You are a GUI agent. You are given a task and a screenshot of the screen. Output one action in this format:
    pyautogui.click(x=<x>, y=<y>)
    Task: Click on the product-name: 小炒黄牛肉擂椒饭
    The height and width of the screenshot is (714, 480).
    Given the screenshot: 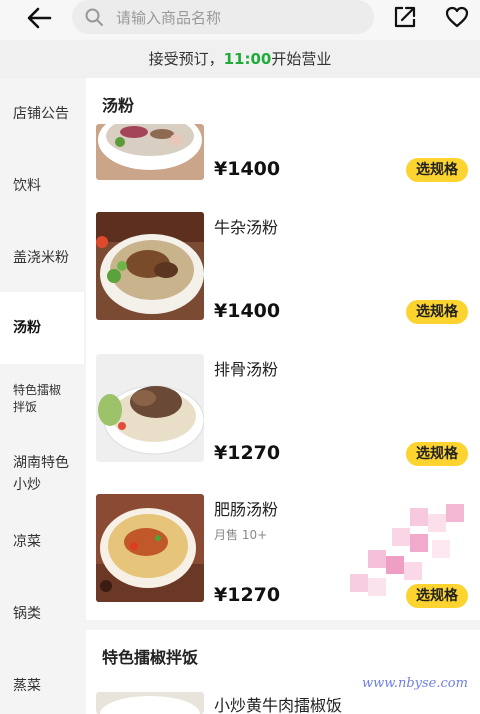 What is the action you would take?
    pyautogui.click(x=278, y=705)
    